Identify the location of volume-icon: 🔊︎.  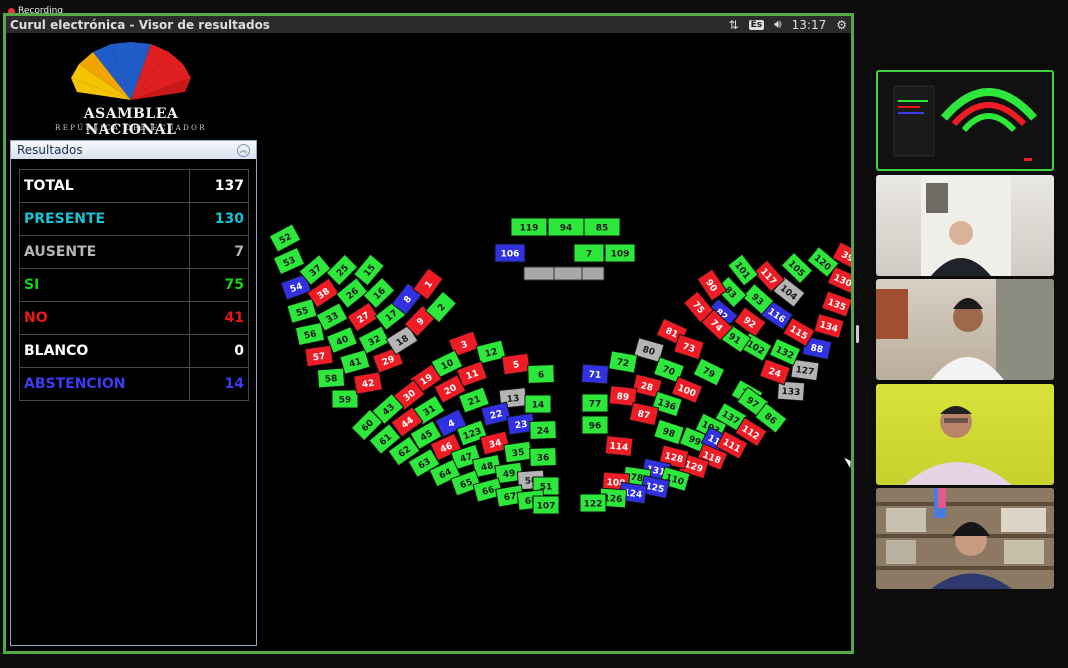
(778, 24).